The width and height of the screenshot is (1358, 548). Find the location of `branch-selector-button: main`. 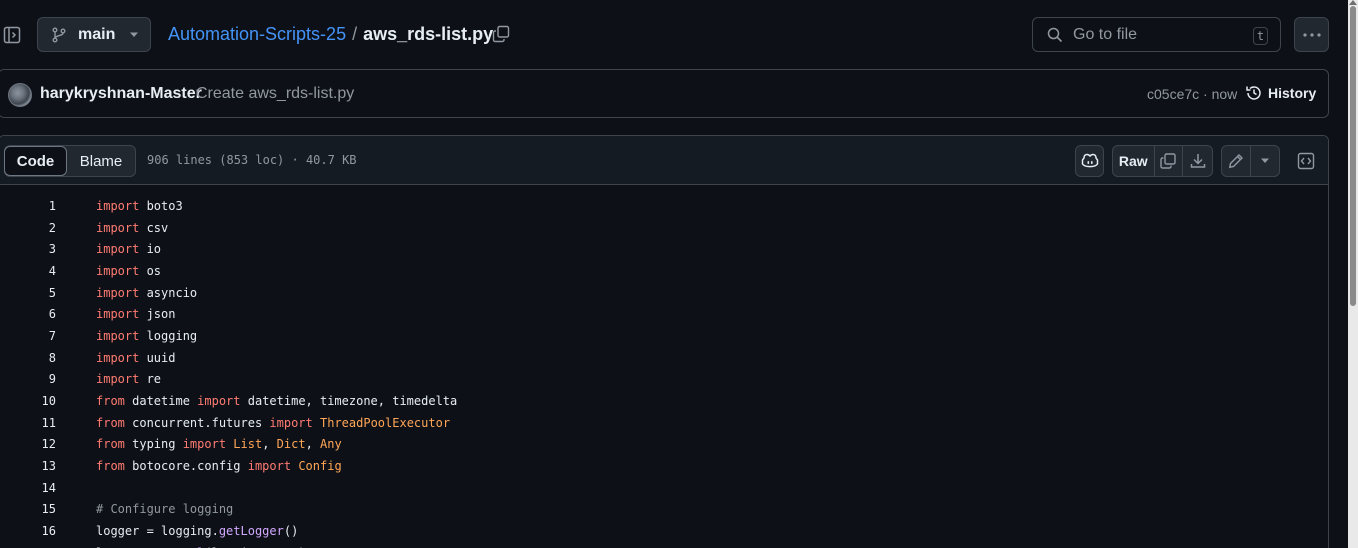

branch-selector-button: main is located at coordinates (94, 34).